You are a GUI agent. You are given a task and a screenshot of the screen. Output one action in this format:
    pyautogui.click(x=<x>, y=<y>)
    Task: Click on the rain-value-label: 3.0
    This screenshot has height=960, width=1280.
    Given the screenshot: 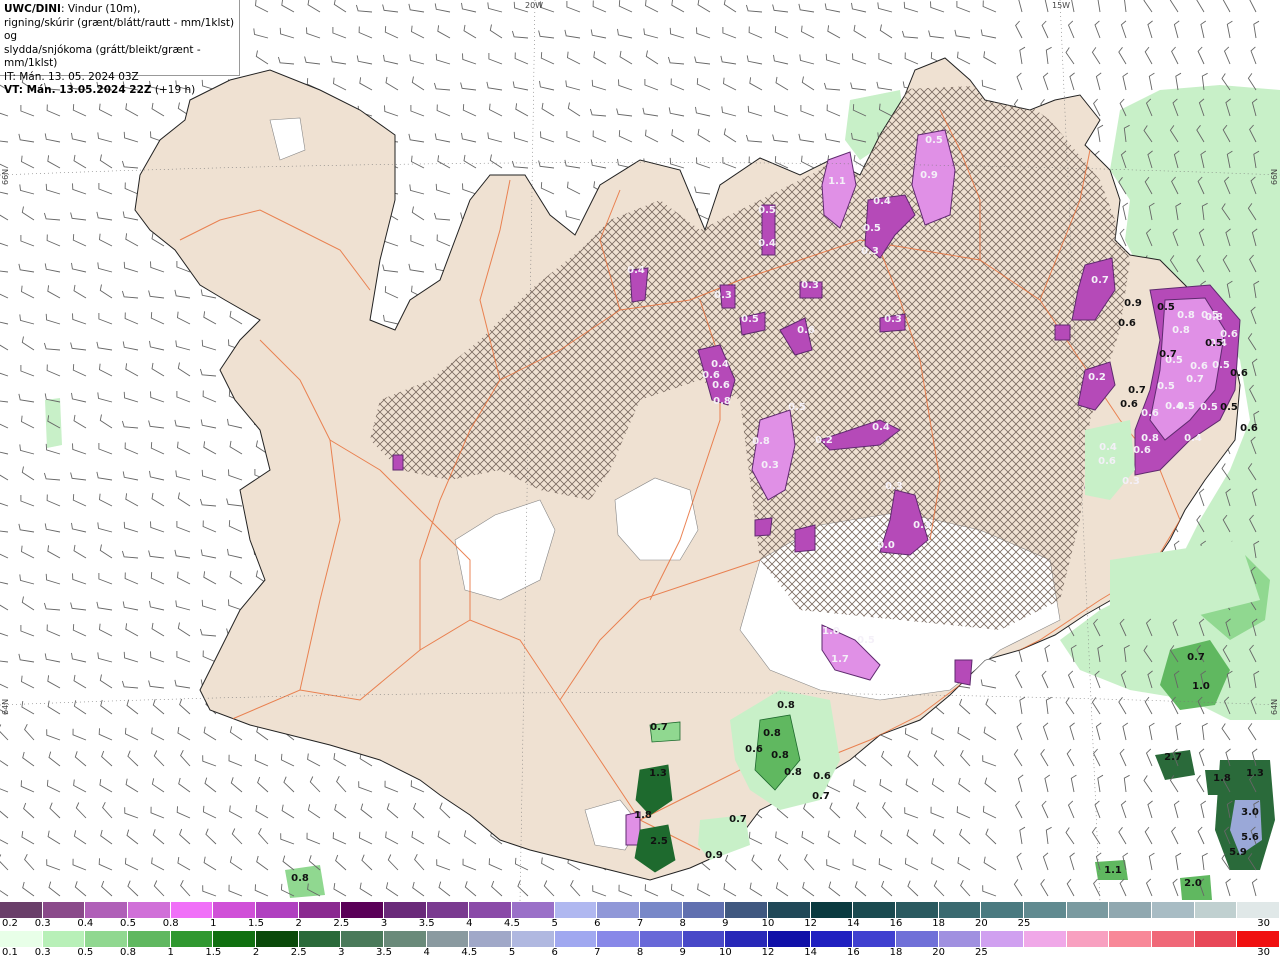 What is the action you would take?
    pyautogui.click(x=1250, y=812)
    